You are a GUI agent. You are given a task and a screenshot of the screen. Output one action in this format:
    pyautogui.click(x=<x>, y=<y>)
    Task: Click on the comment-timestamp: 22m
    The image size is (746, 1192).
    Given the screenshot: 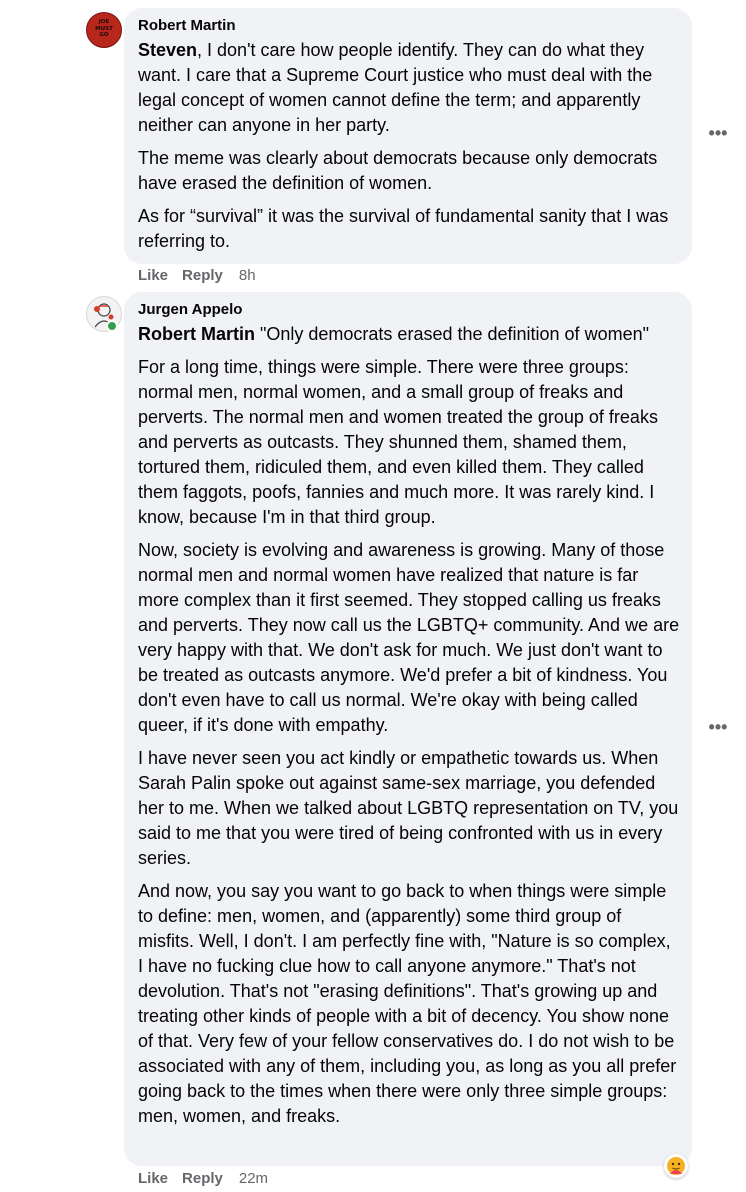 What is the action you would take?
    pyautogui.click(x=253, y=1178)
    